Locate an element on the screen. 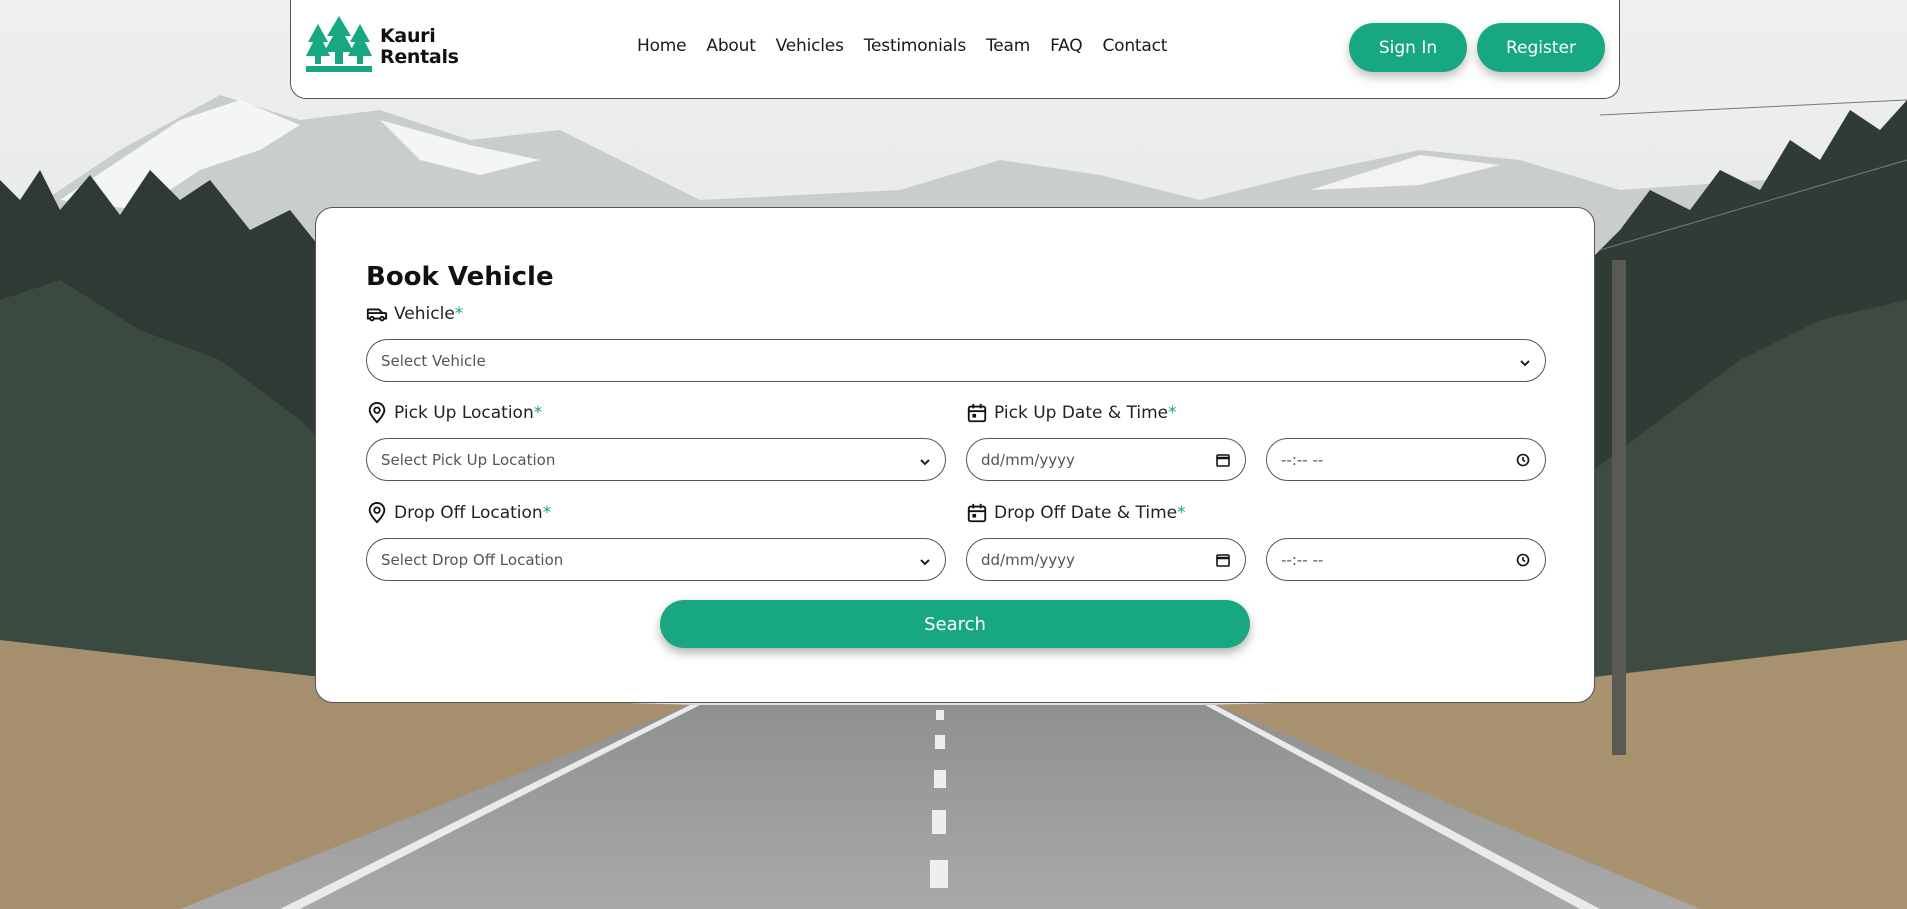  booking-title: Book Vehicle is located at coordinates (460, 277).